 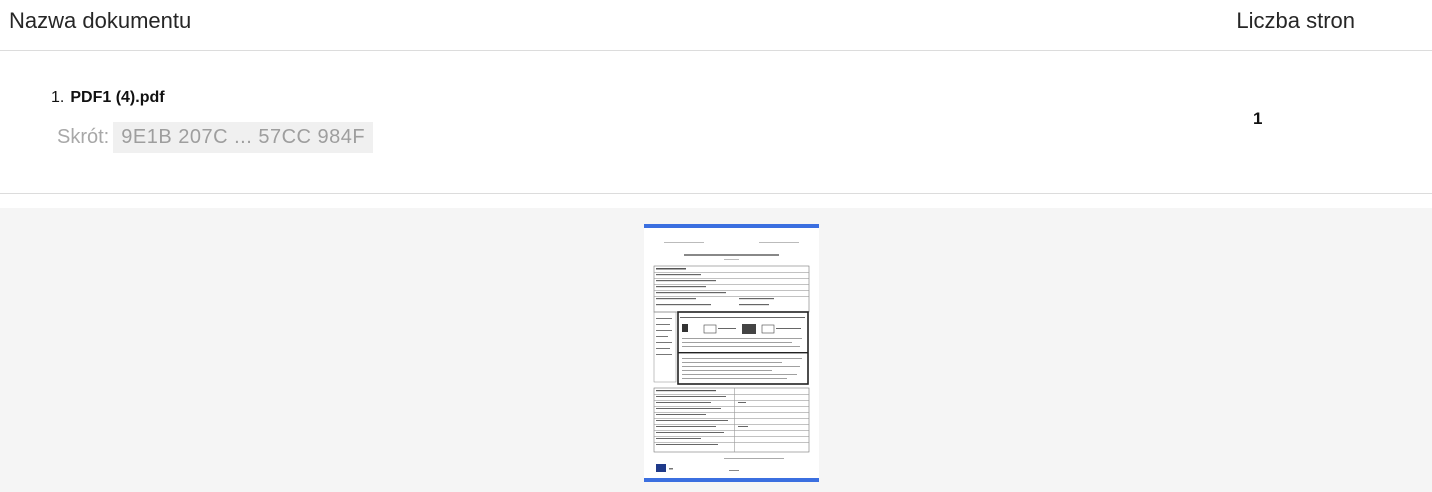 I want to click on page-thumbnail, so click(x=731, y=353).